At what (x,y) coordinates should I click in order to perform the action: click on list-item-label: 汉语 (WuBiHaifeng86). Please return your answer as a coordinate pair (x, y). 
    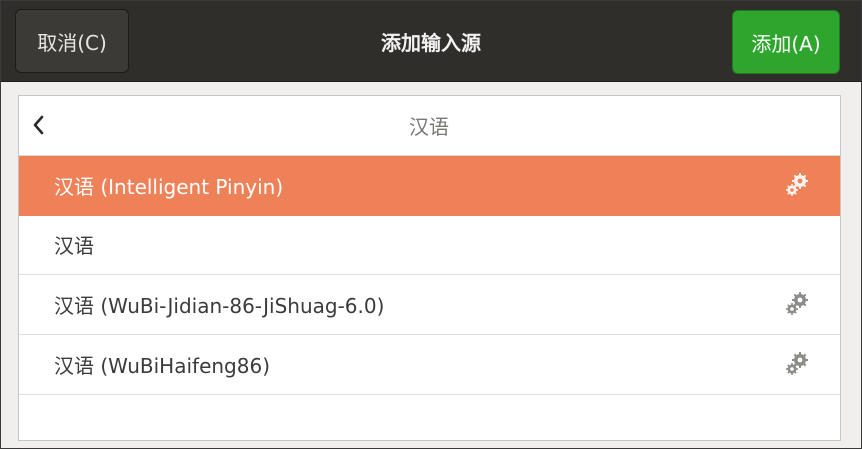
    Looking at the image, I should click on (162, 366).